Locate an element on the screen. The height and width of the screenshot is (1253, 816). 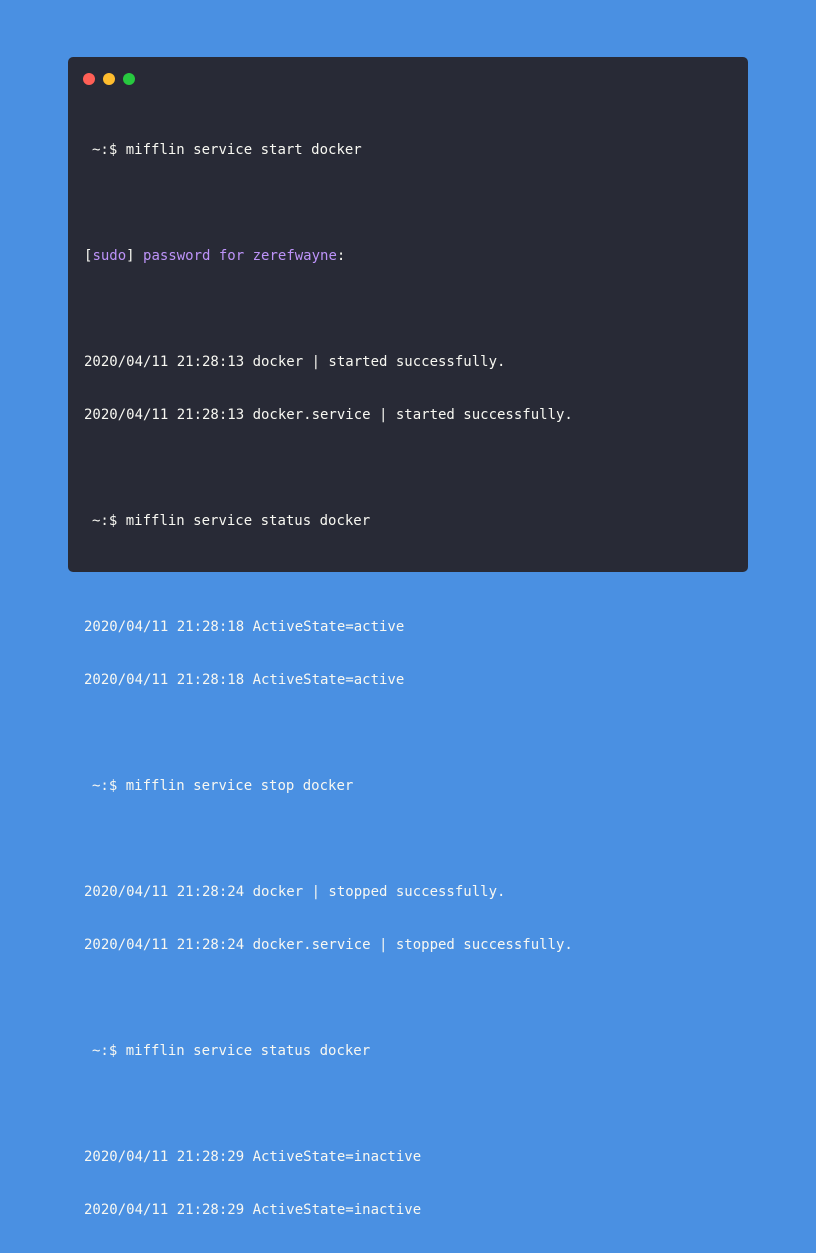
maximize-dot-icon is located at coordinates (129, 79).